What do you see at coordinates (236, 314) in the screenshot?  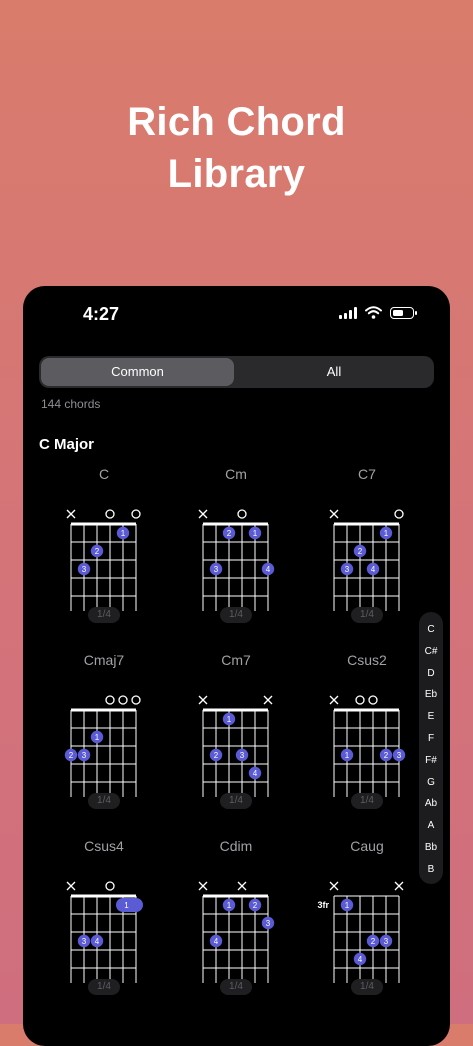 I see `status-bar: 4:27` at bounding box center [236, 314].